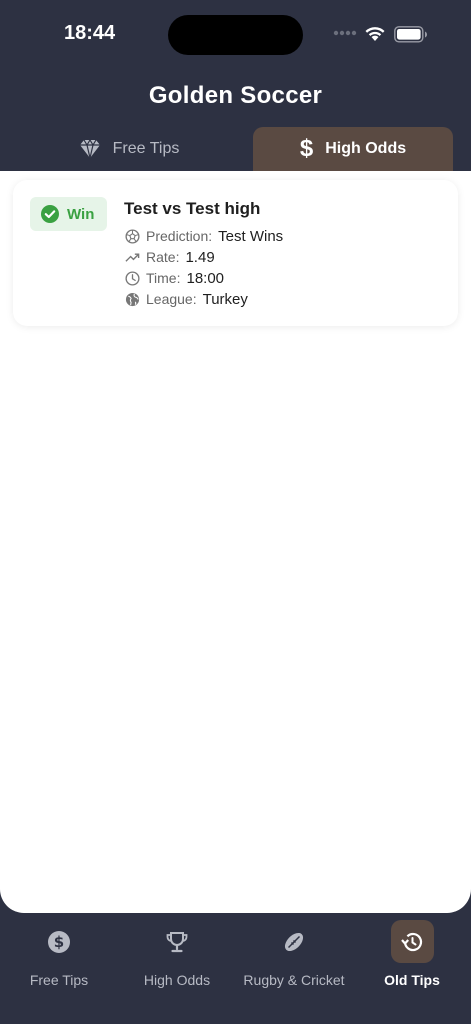  I want to click on wifi-icon, so click(375, 34).